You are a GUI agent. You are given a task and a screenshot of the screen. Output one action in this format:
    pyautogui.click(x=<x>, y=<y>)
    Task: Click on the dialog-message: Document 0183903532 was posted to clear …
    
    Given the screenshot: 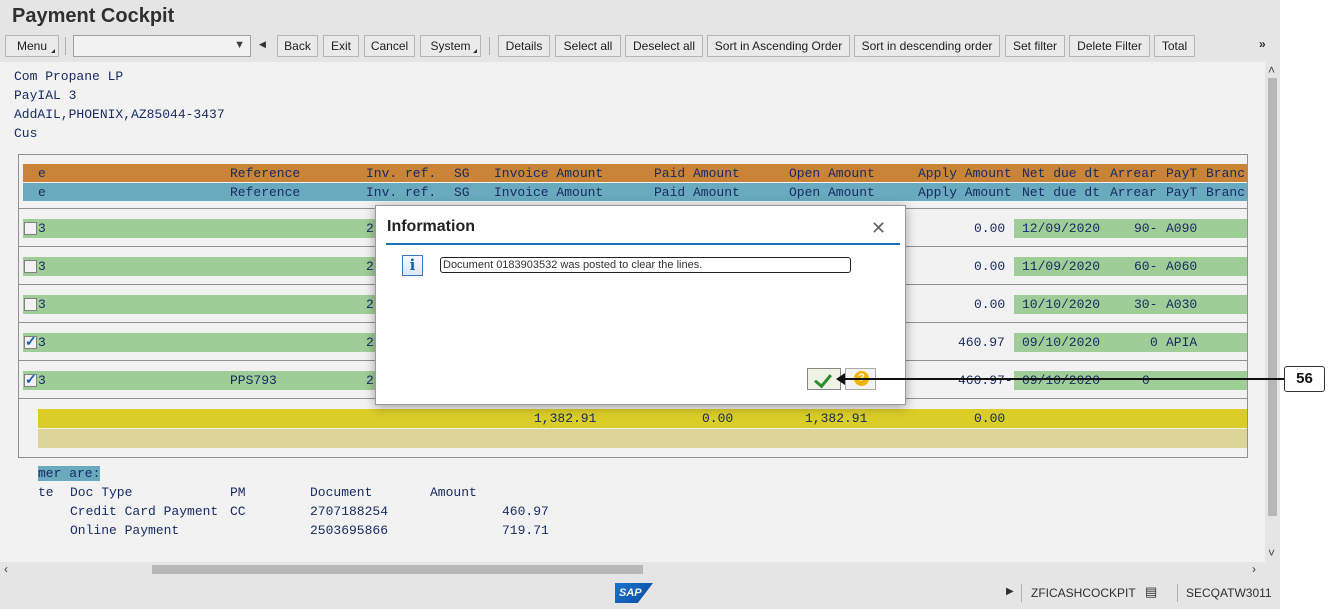 What is the action you would take?
    pyautogui.click(x=645, y=265)
    